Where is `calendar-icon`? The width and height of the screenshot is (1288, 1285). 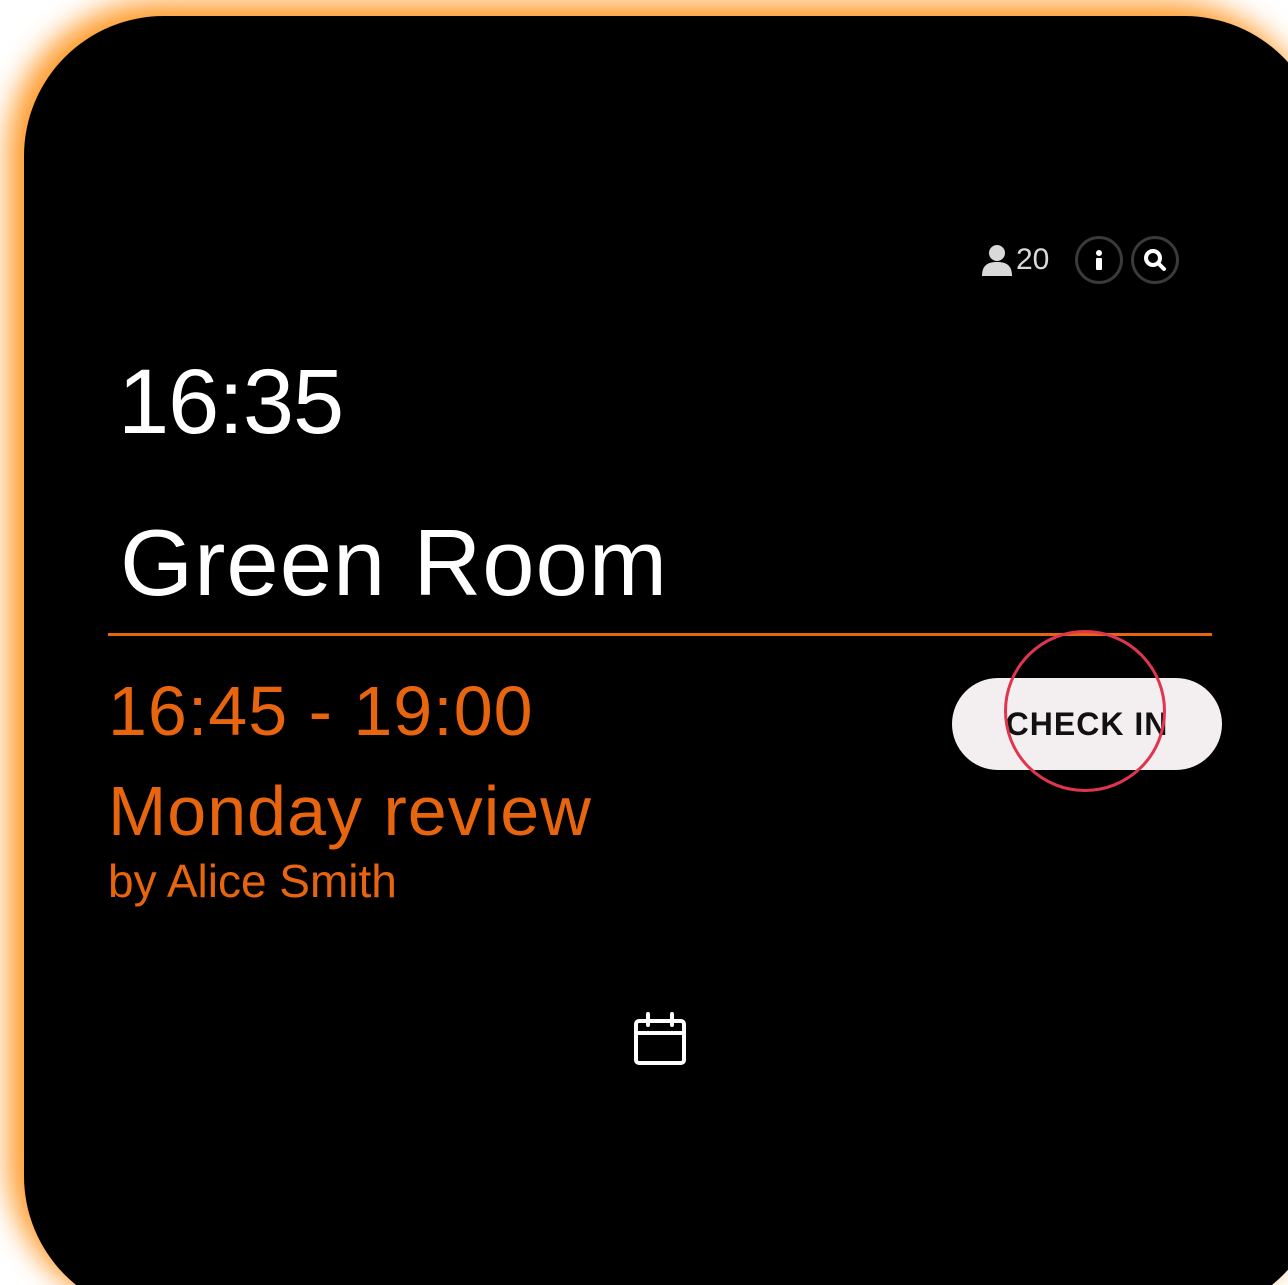 calendar-icon is located at coordinates (660, 1038).